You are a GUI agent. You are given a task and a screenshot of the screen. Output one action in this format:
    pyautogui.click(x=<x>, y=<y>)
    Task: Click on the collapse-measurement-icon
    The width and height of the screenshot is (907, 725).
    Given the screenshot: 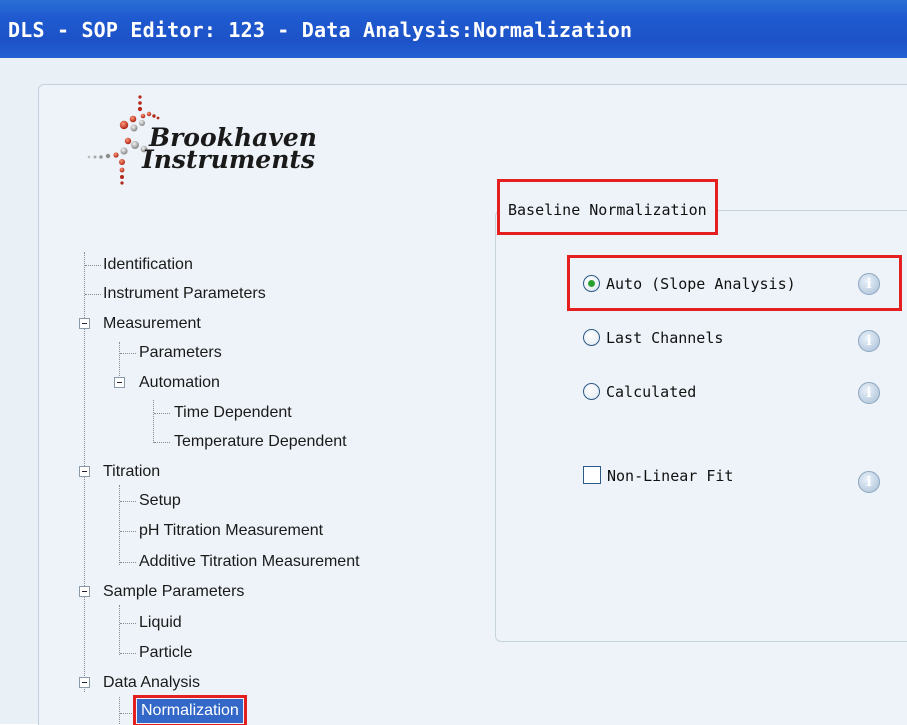 What is the action you would take?
    pyautogui.click(x=84, y=323)
    